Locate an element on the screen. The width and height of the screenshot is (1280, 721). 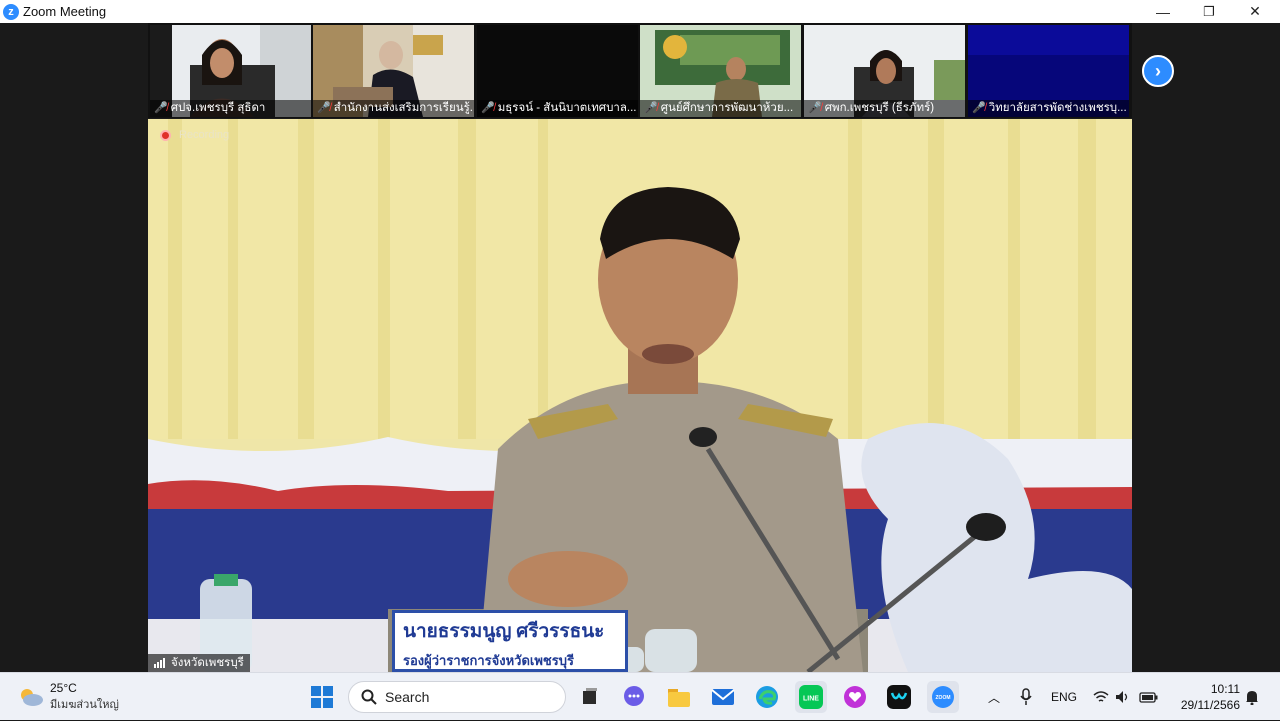
folder-icon is located at coordinates (679, 698).